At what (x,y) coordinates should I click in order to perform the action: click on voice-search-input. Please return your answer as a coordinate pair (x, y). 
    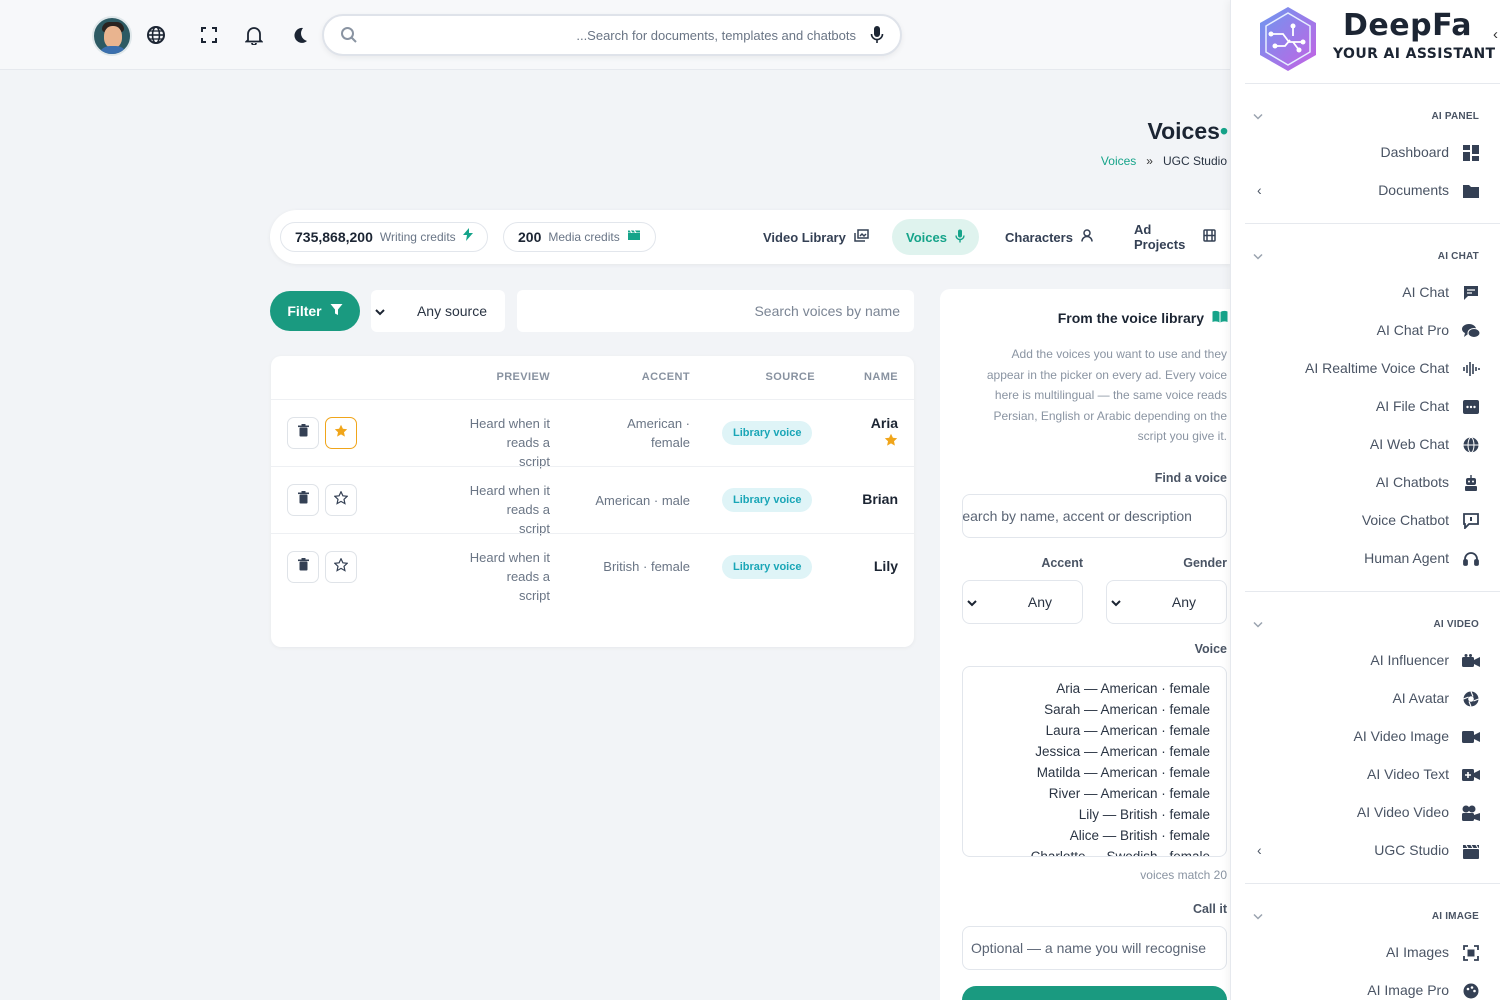
    Looking at the image, I should click on (715, 311).